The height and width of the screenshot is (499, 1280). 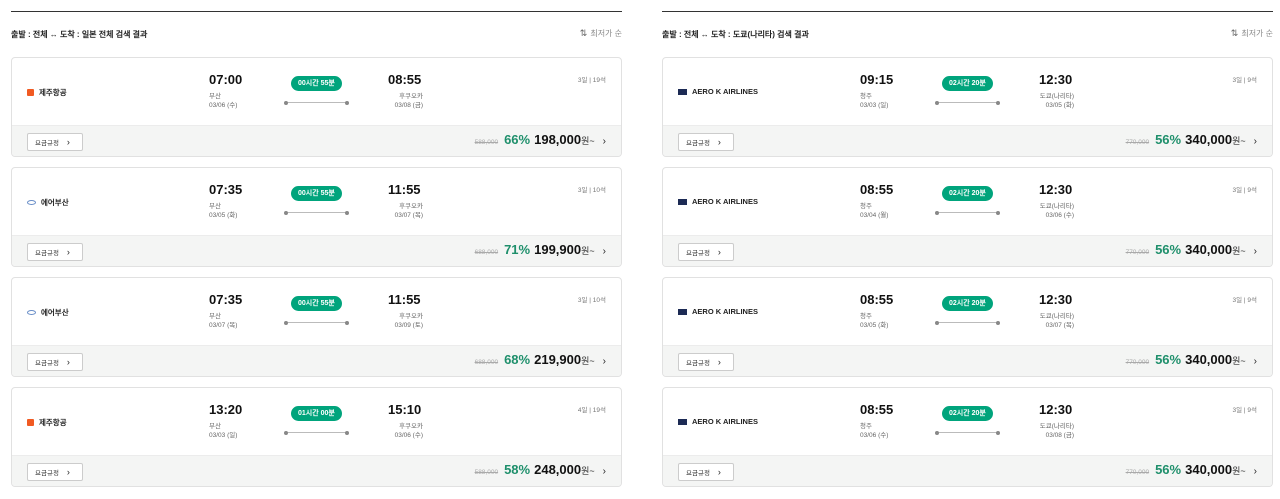 I want to click on arrival-date: 03/08 (금), so click(x=1059, y=435).